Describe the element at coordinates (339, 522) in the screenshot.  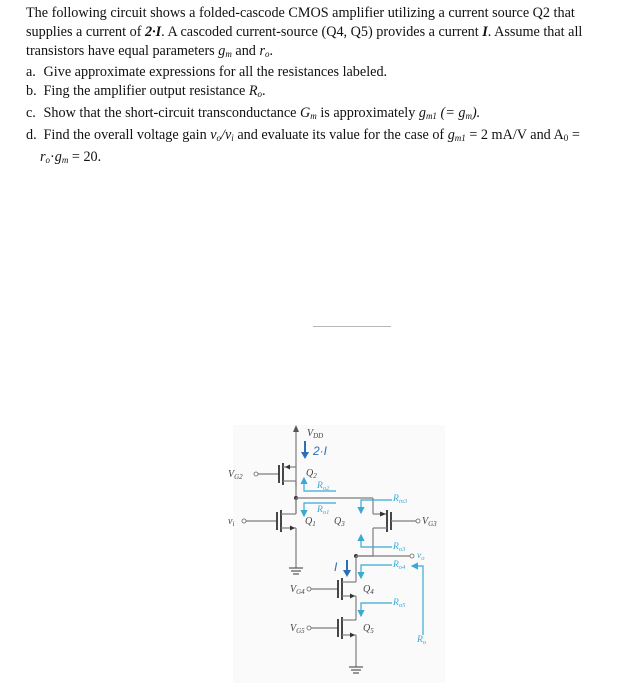
I see `q3-label: Q3` at that location.